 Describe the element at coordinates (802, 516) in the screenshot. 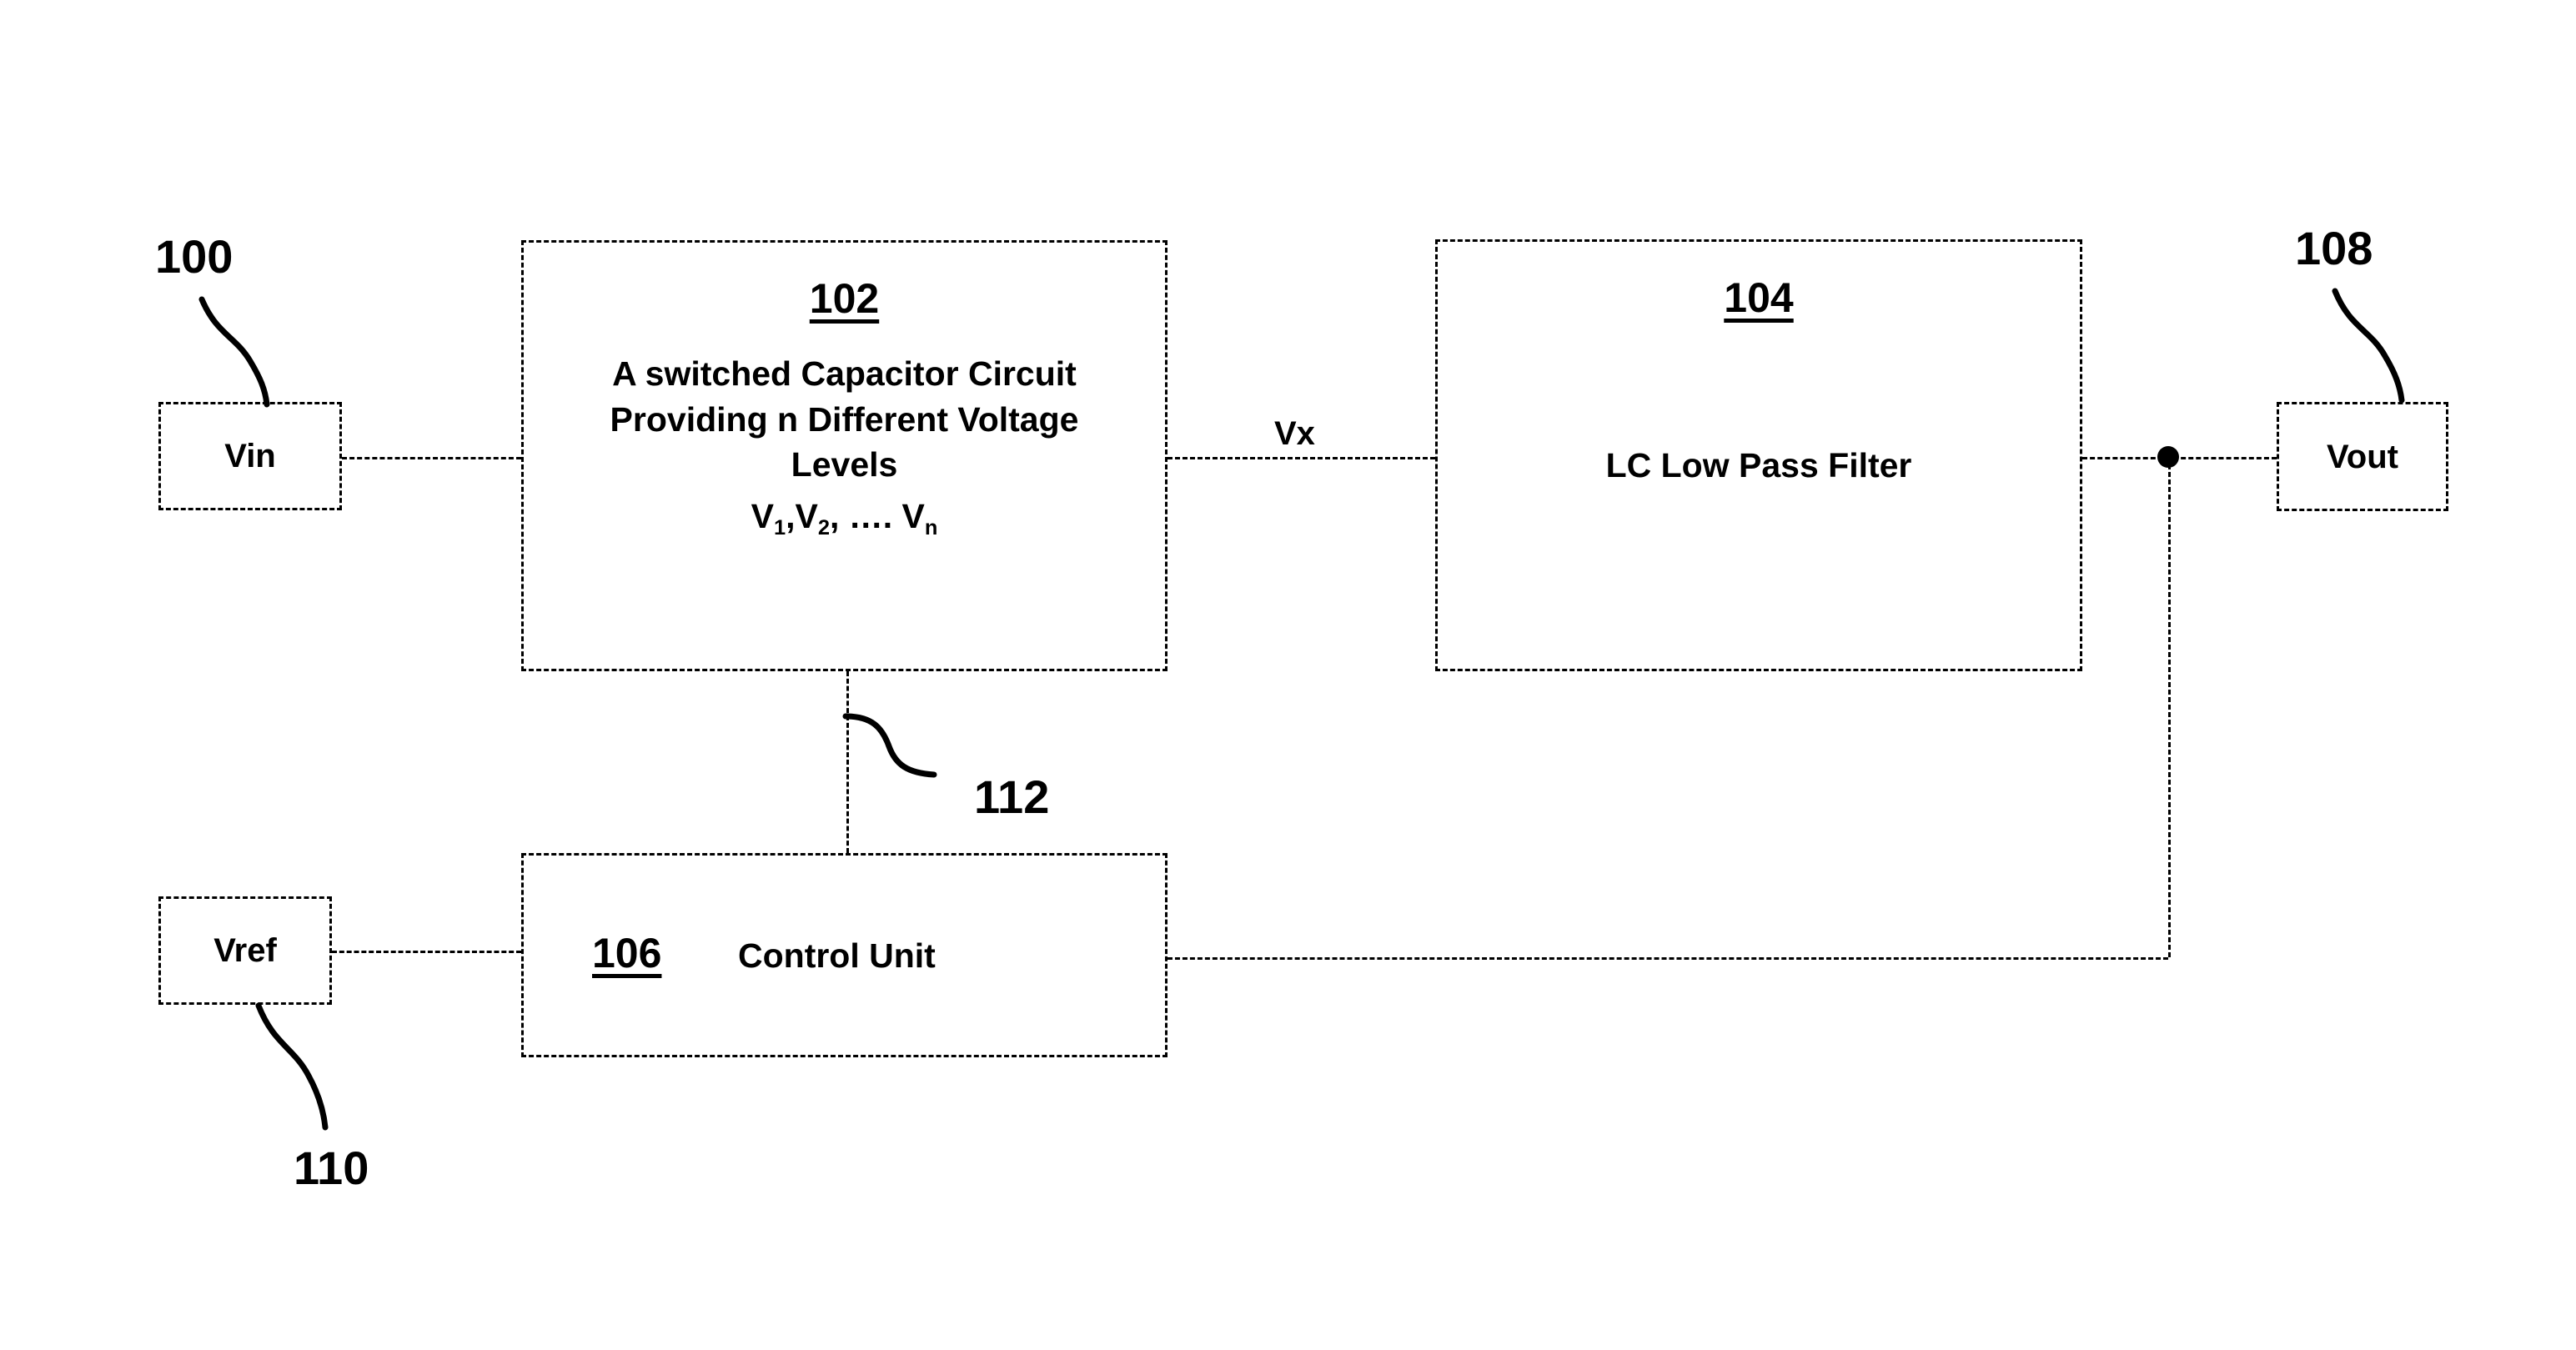

I see `voltage-level-v2-prefix: ,V` at that location.